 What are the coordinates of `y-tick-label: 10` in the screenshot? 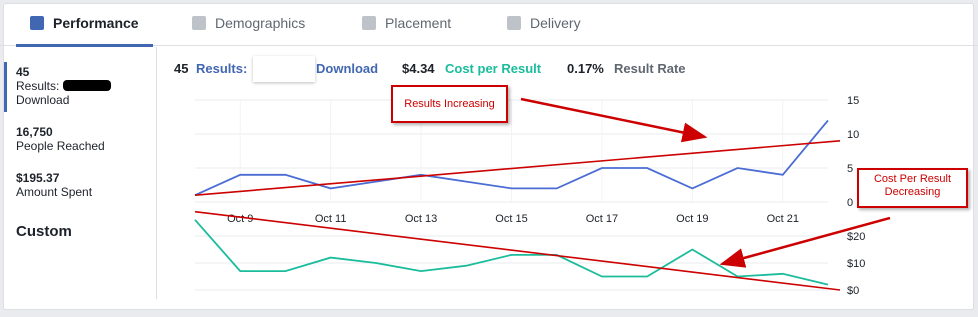 It's located at (853, 135).